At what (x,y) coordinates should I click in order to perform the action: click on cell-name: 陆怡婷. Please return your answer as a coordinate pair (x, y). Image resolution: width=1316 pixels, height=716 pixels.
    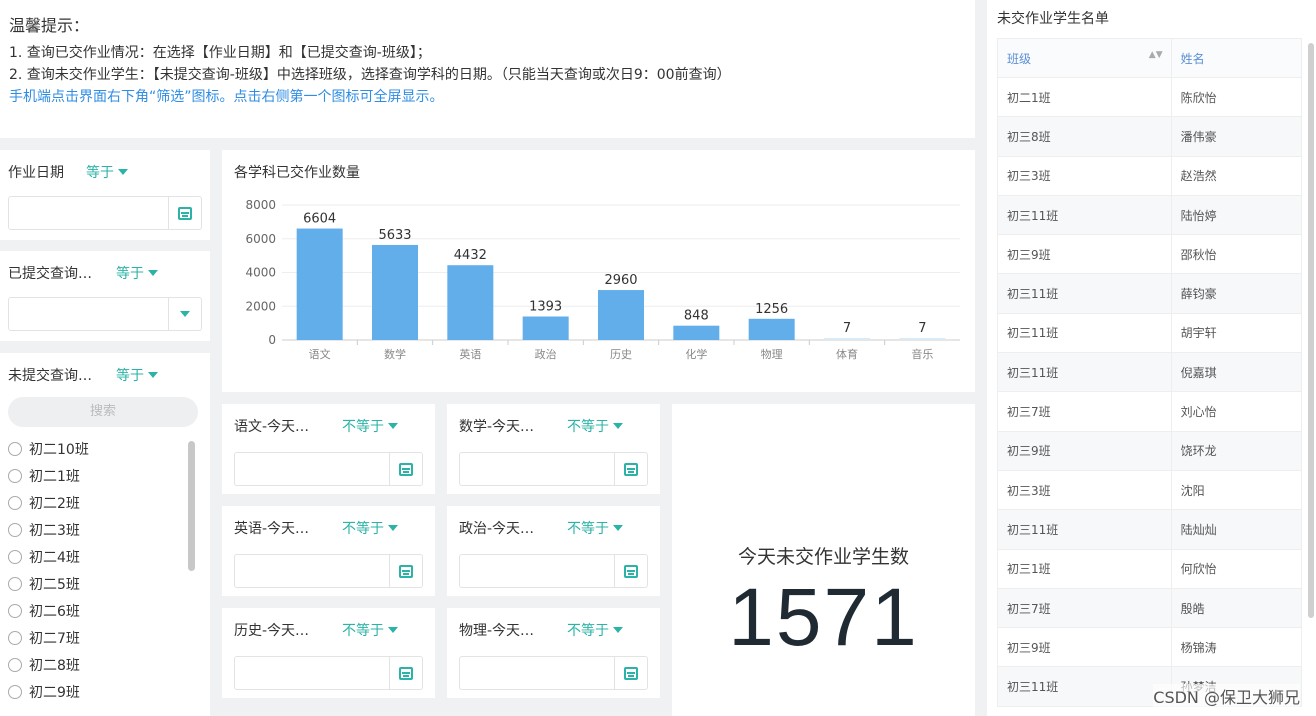
    Looking at the image, I should click on (1236, 215).